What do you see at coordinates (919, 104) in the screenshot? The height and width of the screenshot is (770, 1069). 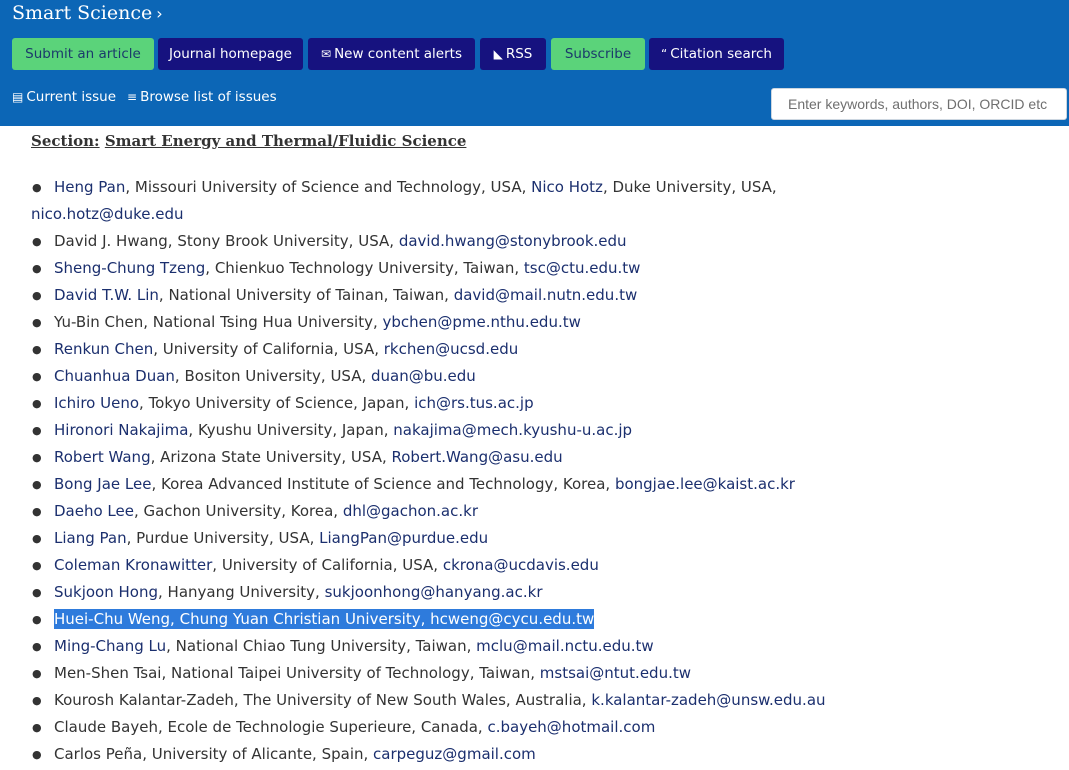 I see `search-input` at bounding box center [919, 104].